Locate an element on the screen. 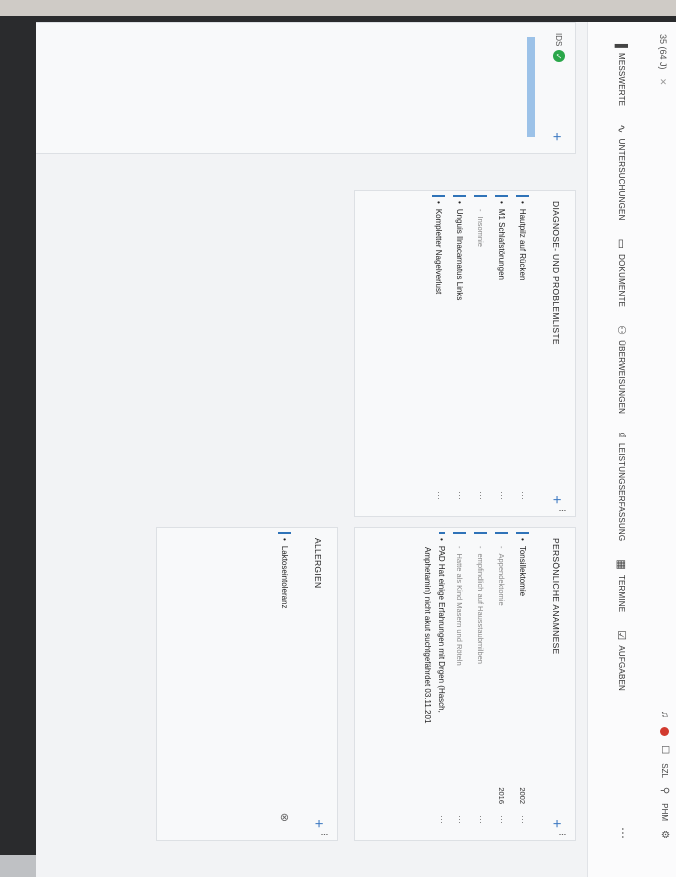 Image resolution: width=676 pixels, height=877 pixels. nav-leistungserfassung: ₫ LEISTUNGSERFASSUNG is located at coordinates (621, 486).